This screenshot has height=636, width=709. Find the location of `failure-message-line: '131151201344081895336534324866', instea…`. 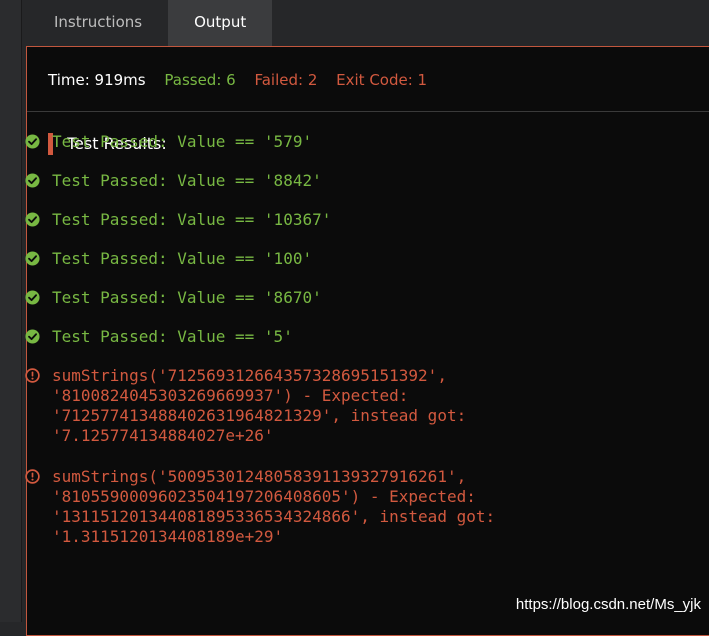

failure-message-line: '131151201344081895336534324866', instea… is located at coordinates (274, 516).